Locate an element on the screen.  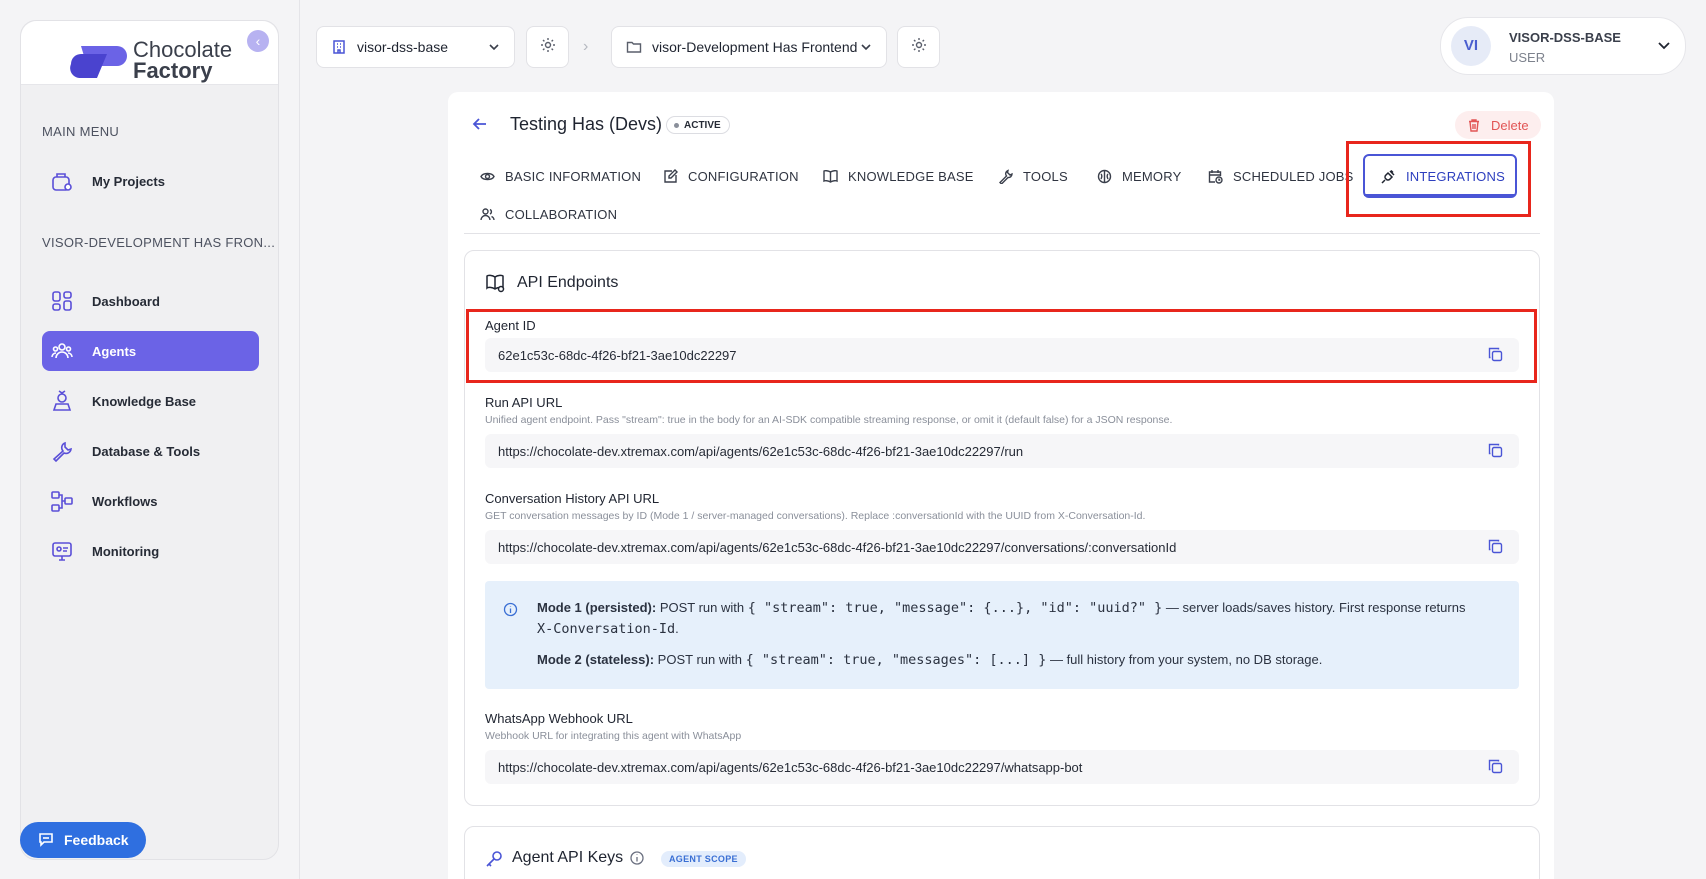
sidebar-item-label: Workflows is located at coordinates (125, 501).